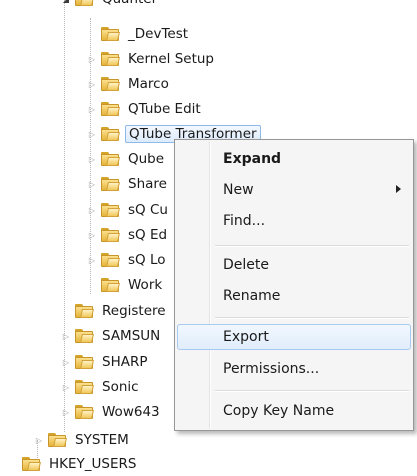 This screenshot has height=476, width=417. Describe the element at coordinates (125, 362) in the screenshot. I see `tree-node-label: SHARP` at that location.